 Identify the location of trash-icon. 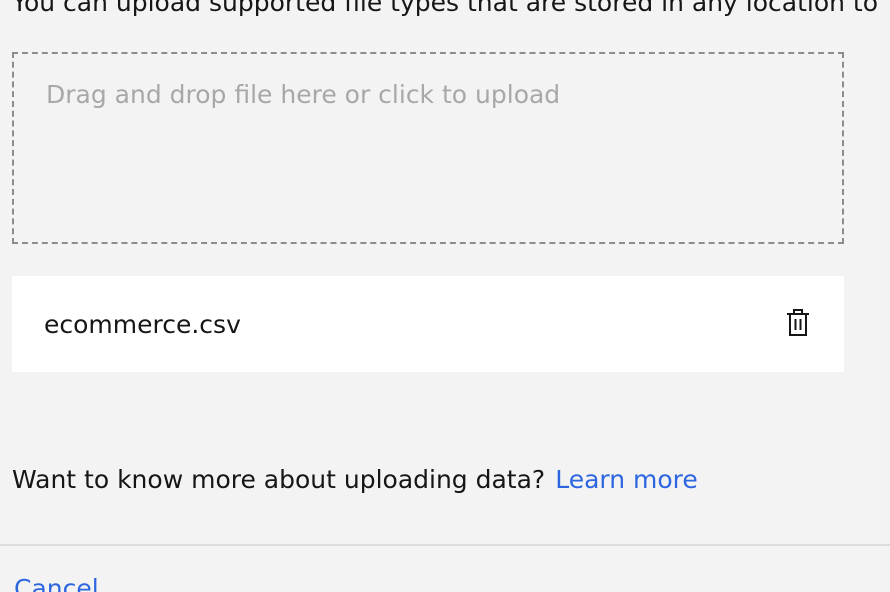
(798, 322).